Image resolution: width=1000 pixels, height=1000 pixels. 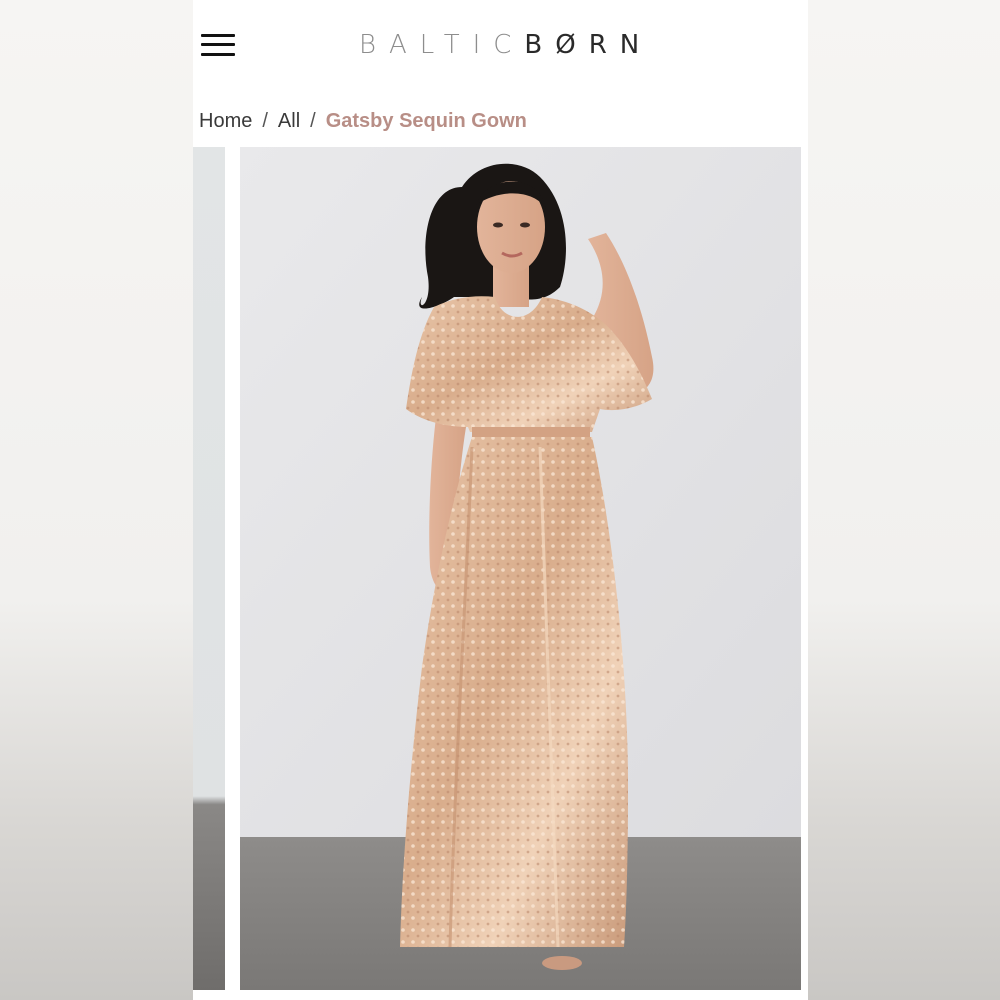 I want to click on brand-logo: BALTICBØRN, so click(x=505, y=46).